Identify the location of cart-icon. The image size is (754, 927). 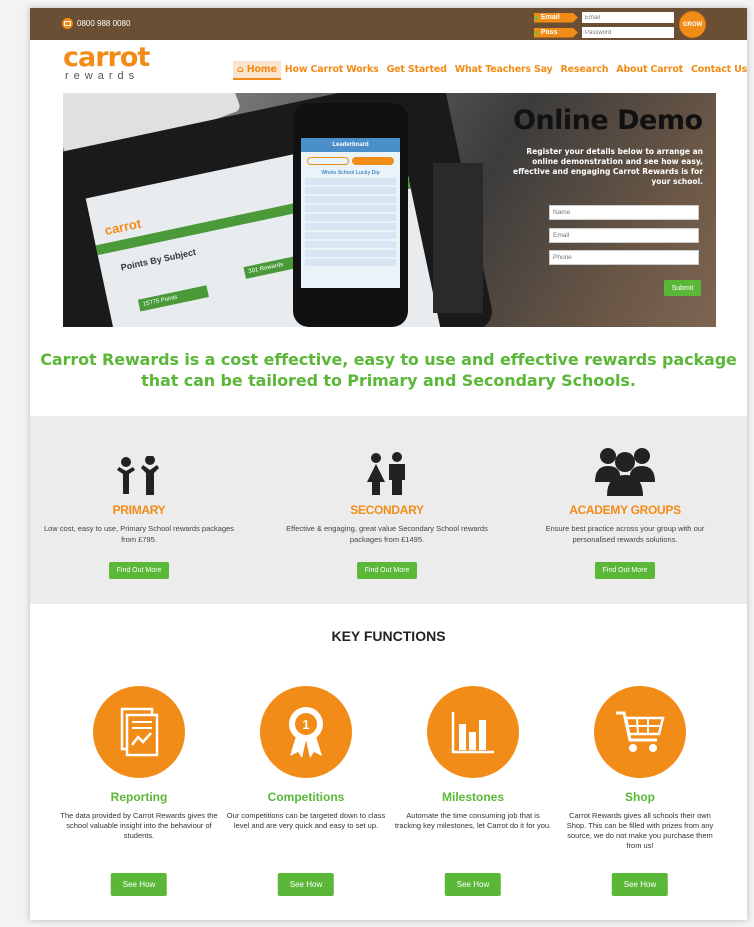
(640, 732).